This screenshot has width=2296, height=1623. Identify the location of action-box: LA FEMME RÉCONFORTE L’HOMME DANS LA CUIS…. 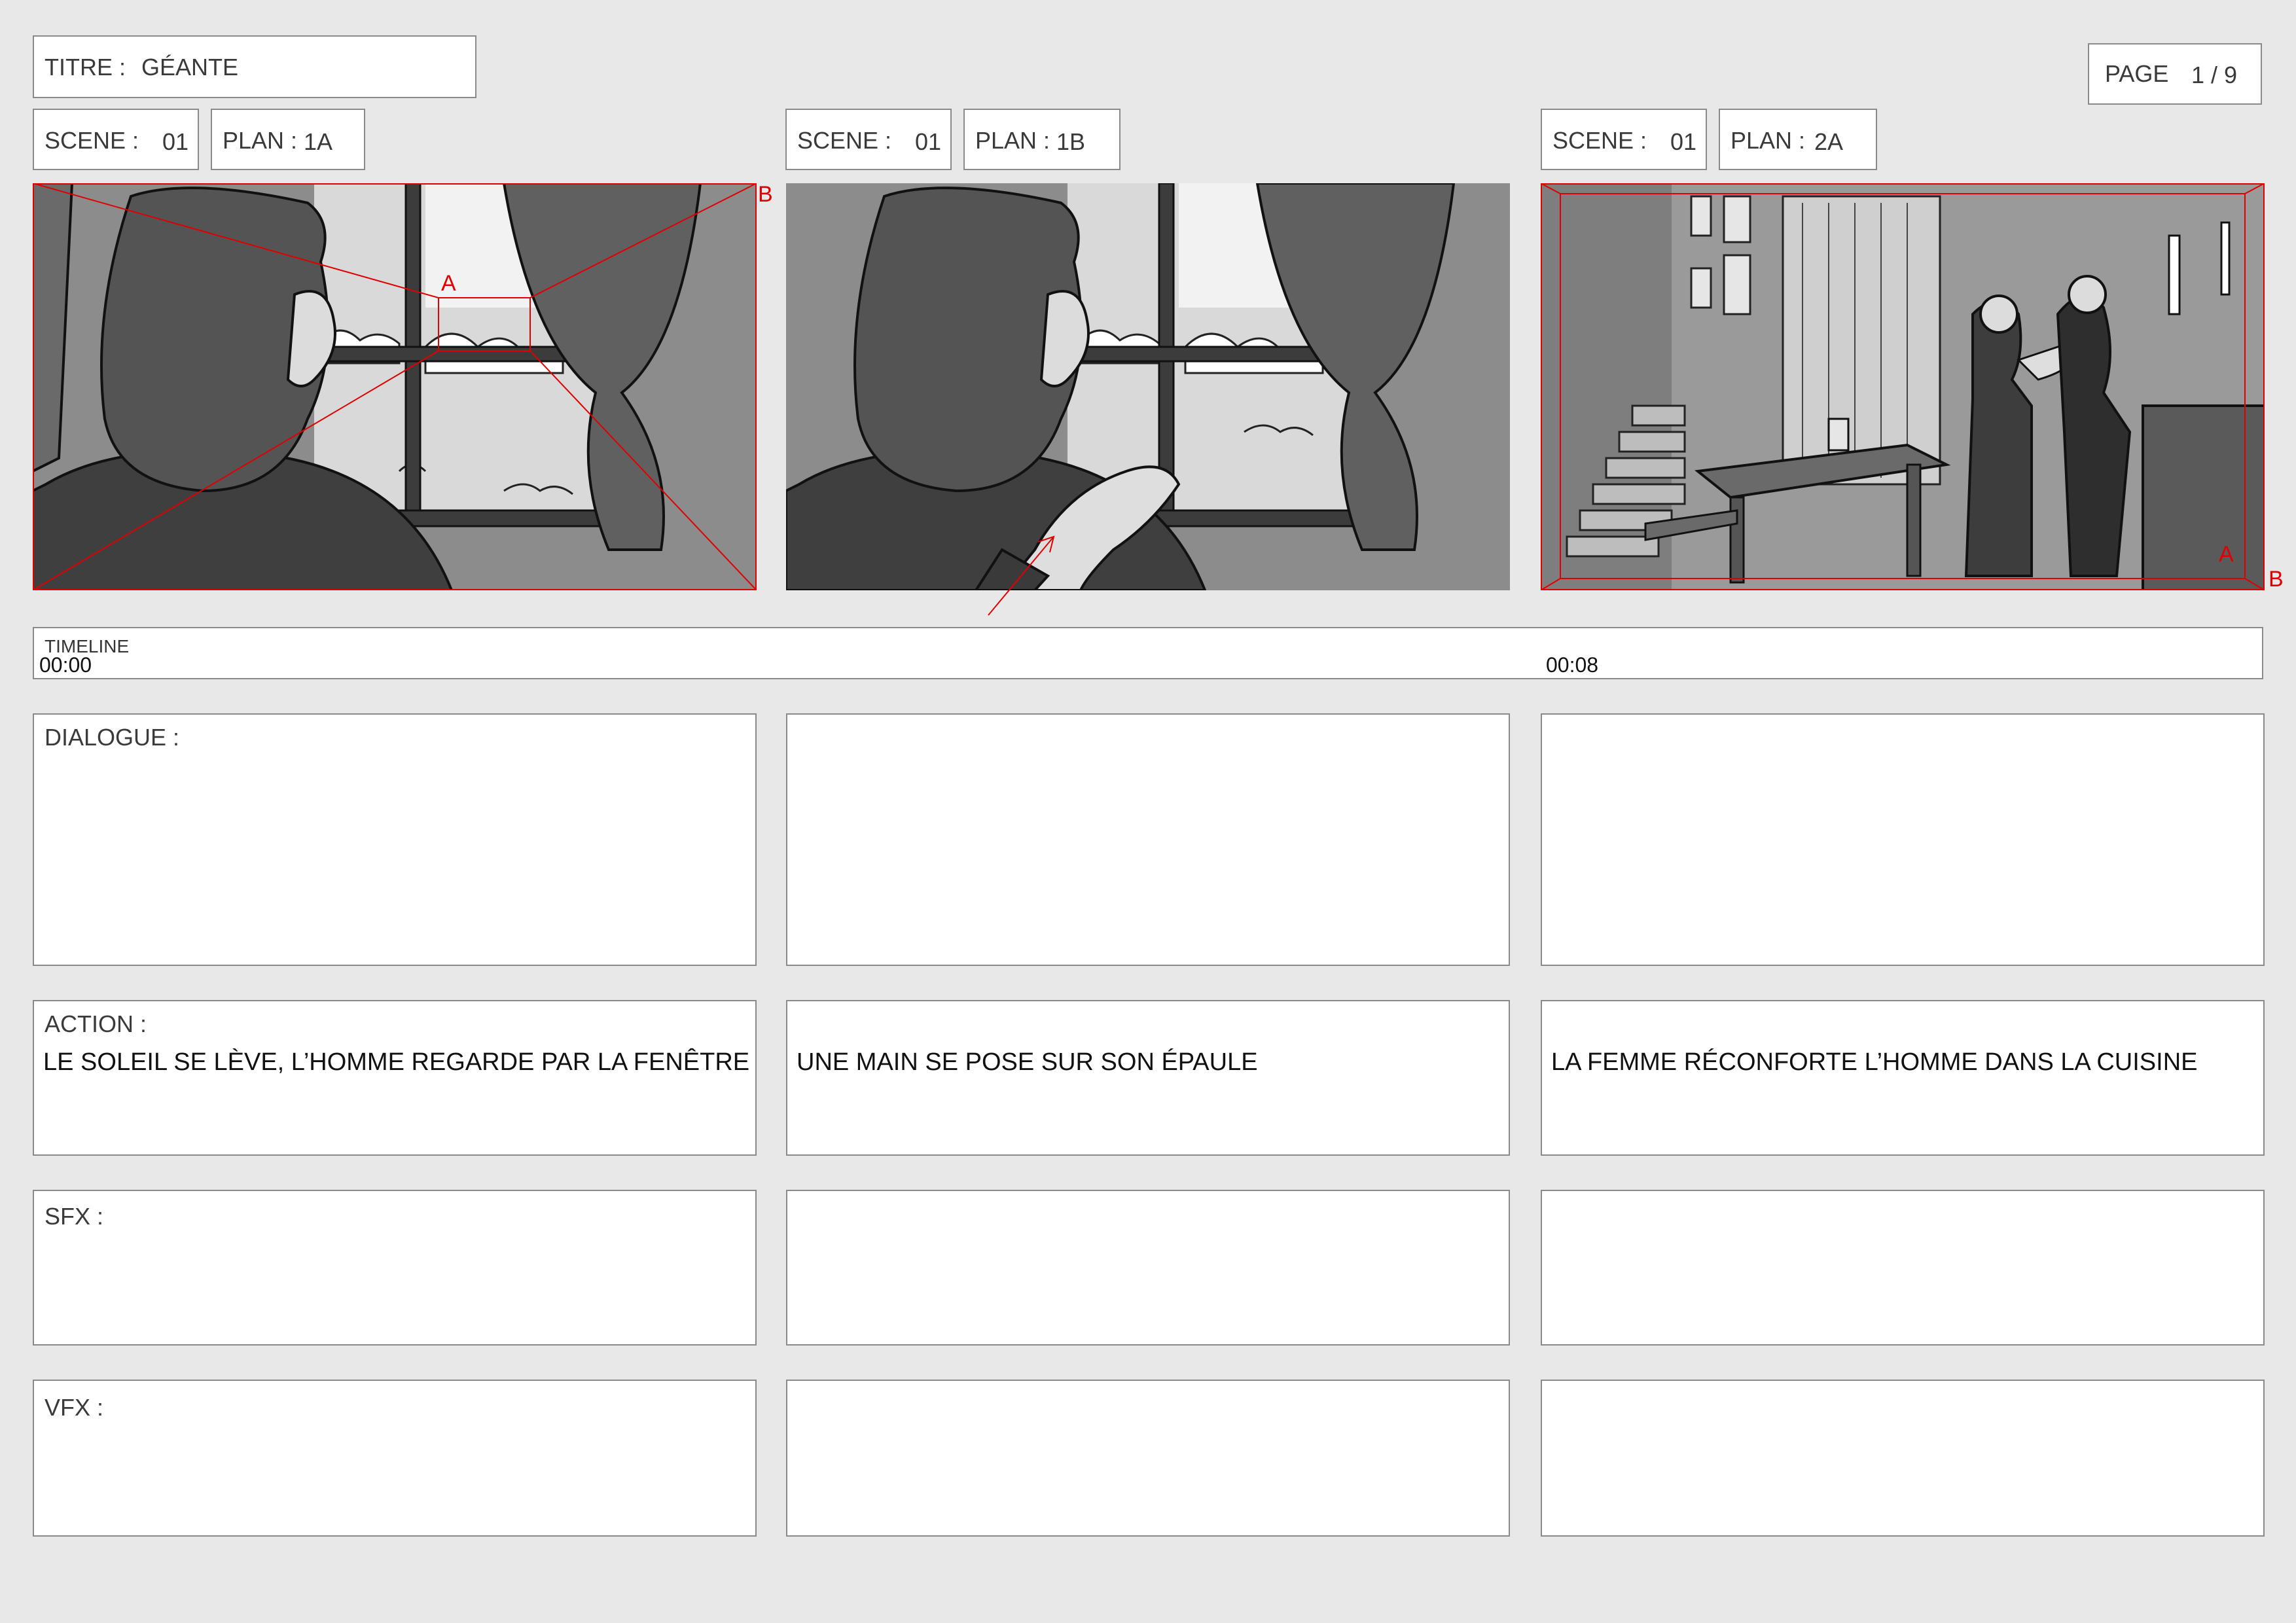
(1903, 1078).